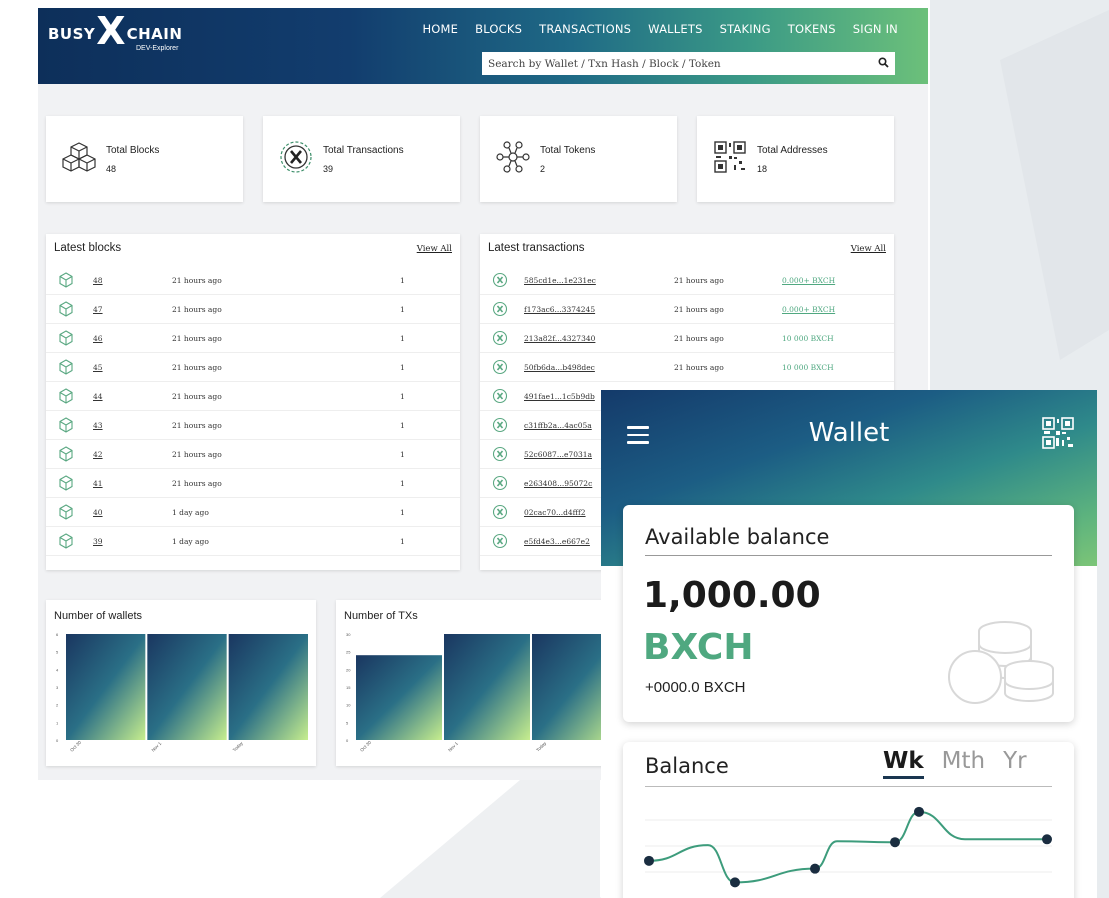  What do you see at coordinates (157, 48) in the screenshot?
I see `logo-subtitle: DEV-Explorer` at bounding box center [157, 48].